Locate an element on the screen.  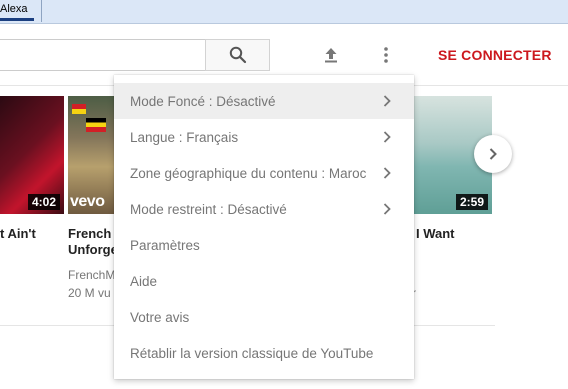
signin-button: SE CONNECTER is located at coordinates (495, 55).